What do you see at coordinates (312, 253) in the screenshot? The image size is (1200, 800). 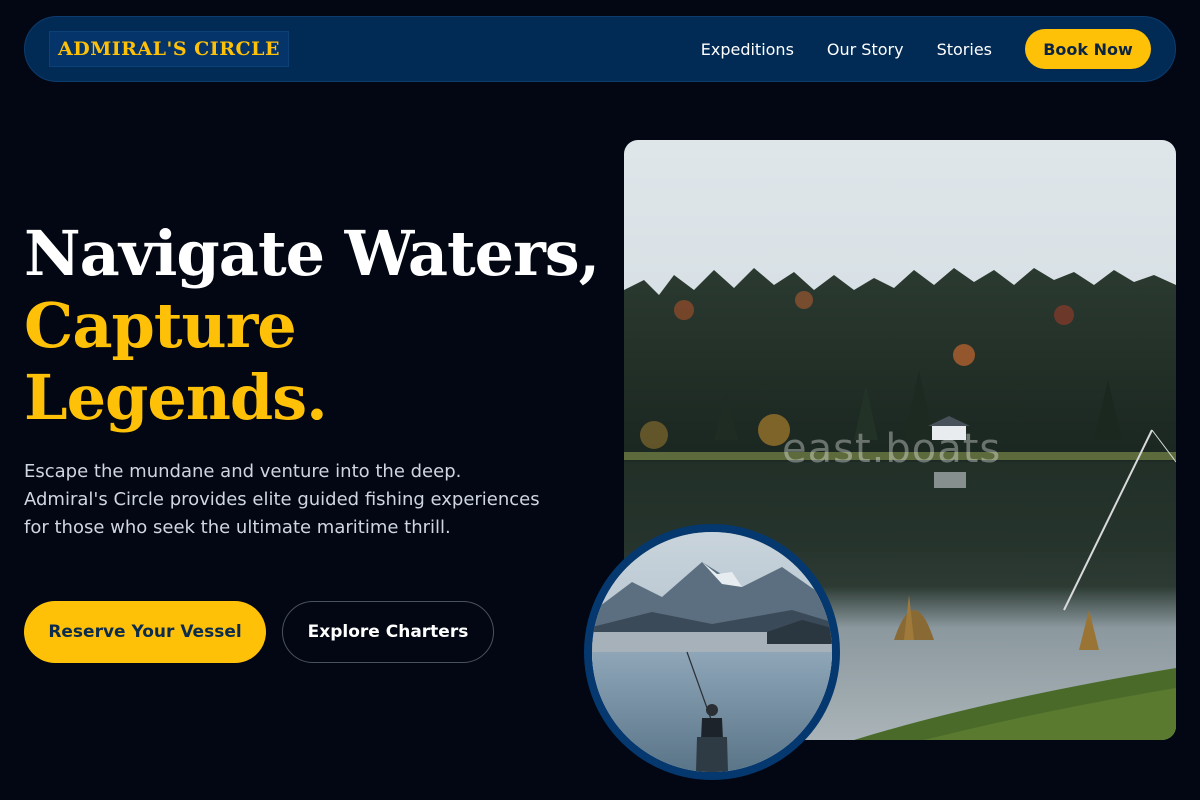 I see `headline-line-1: Navigate Waters,` at bounding box center [312, 253].